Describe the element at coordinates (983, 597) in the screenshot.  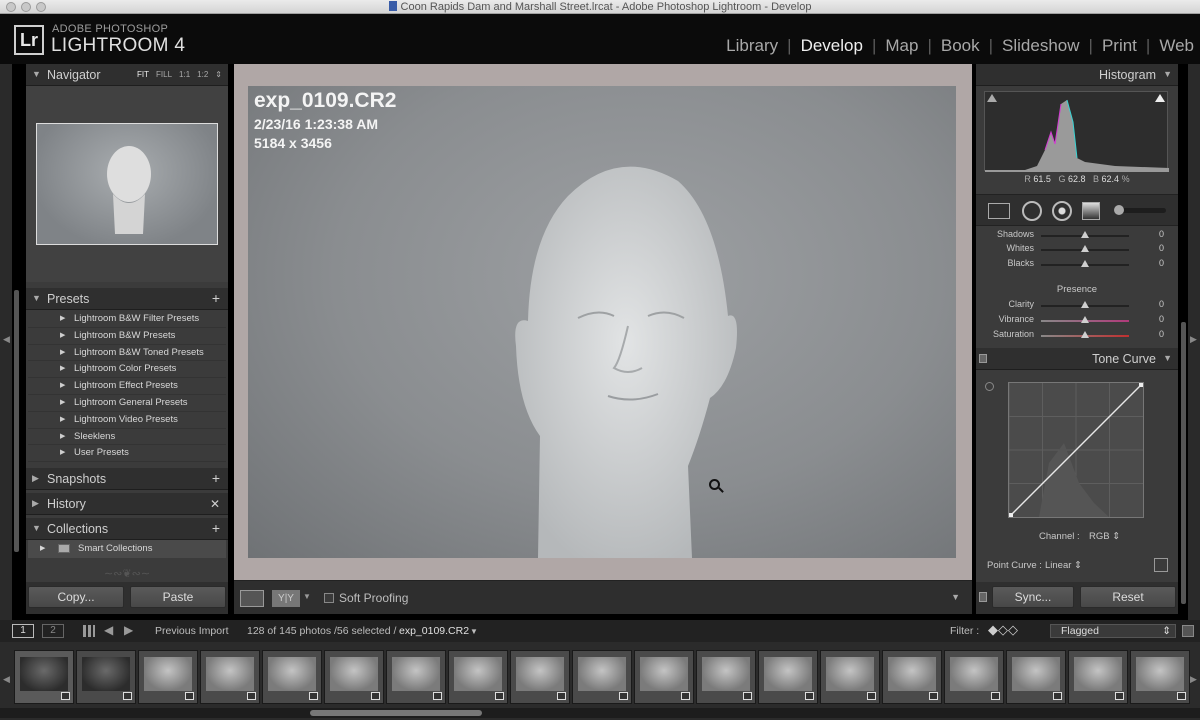
I see `sync-switch-icon` at that location.